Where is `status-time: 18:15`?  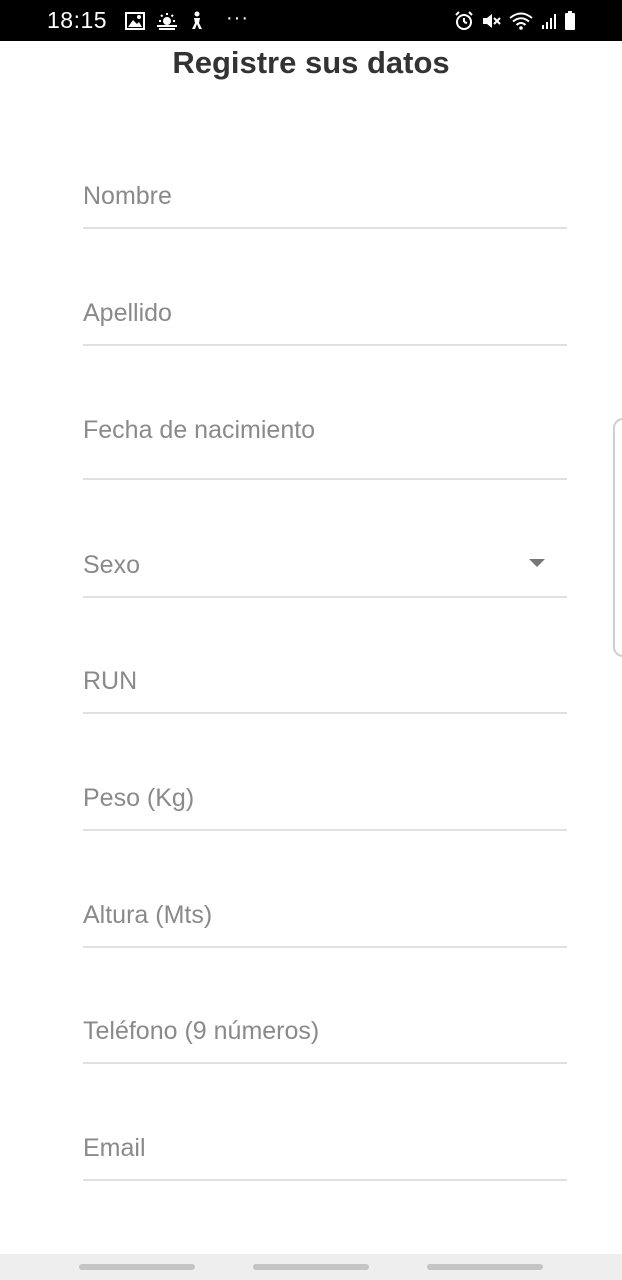 status-time: 18:15 is located at coordinates (77, 20).